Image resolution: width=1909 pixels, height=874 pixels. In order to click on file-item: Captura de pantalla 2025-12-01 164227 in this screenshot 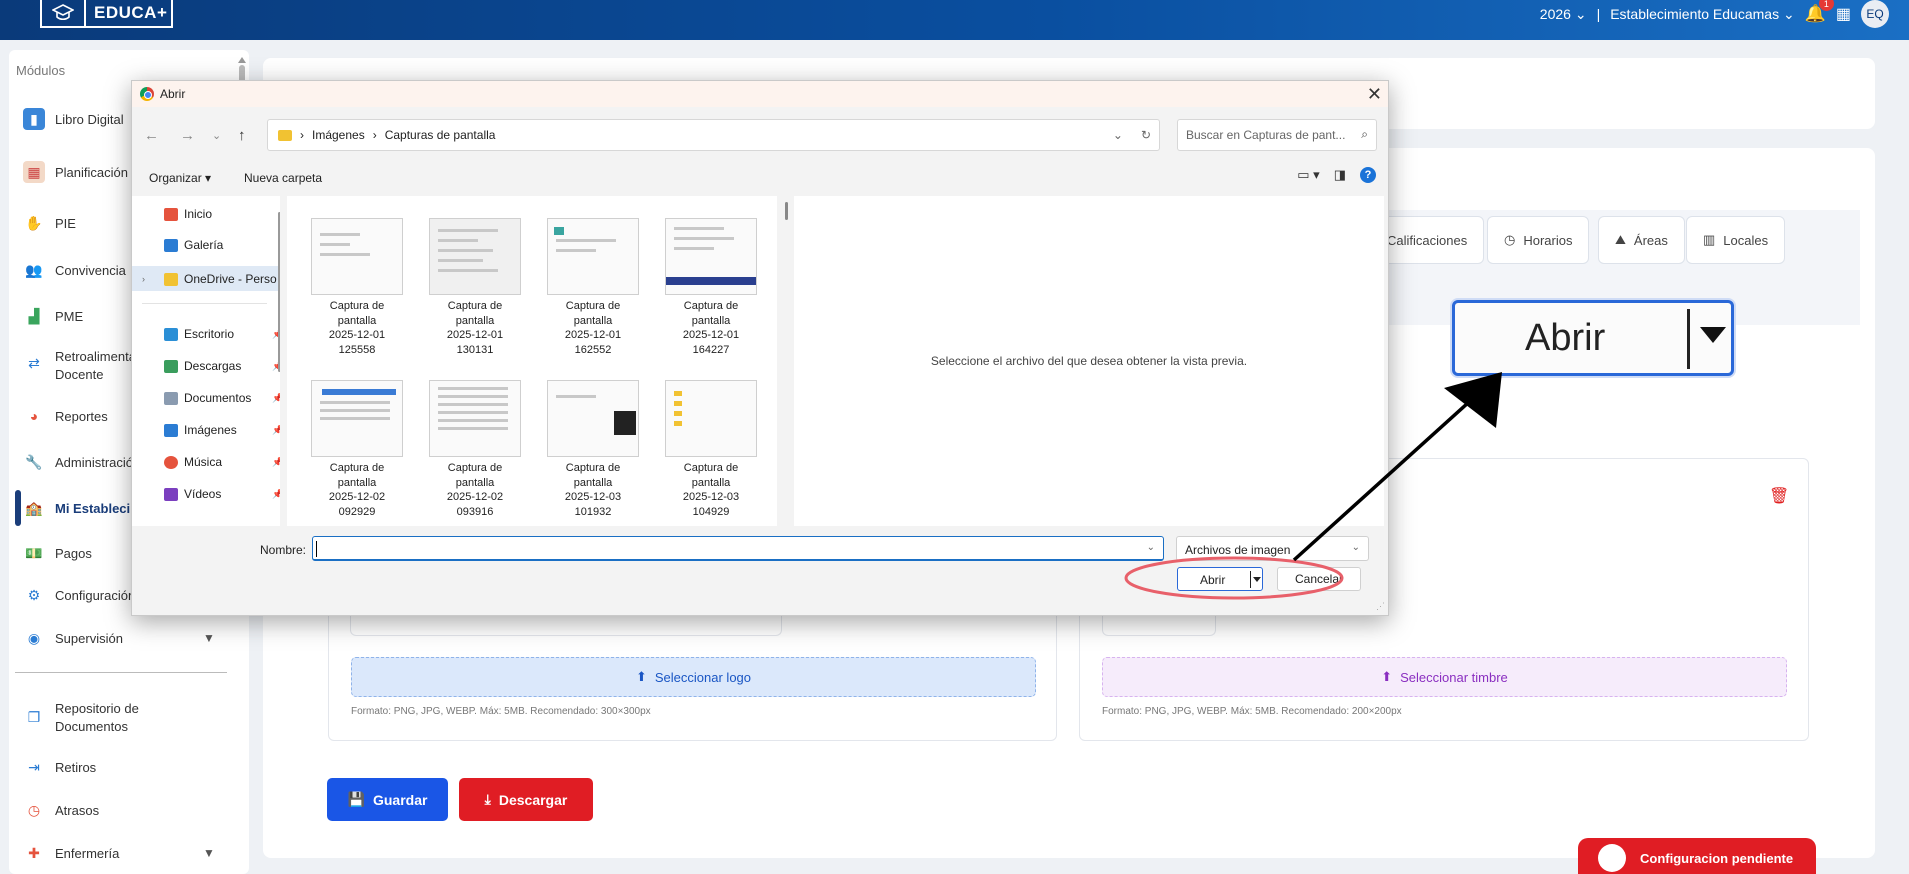, I will do `click(711, 287)`.